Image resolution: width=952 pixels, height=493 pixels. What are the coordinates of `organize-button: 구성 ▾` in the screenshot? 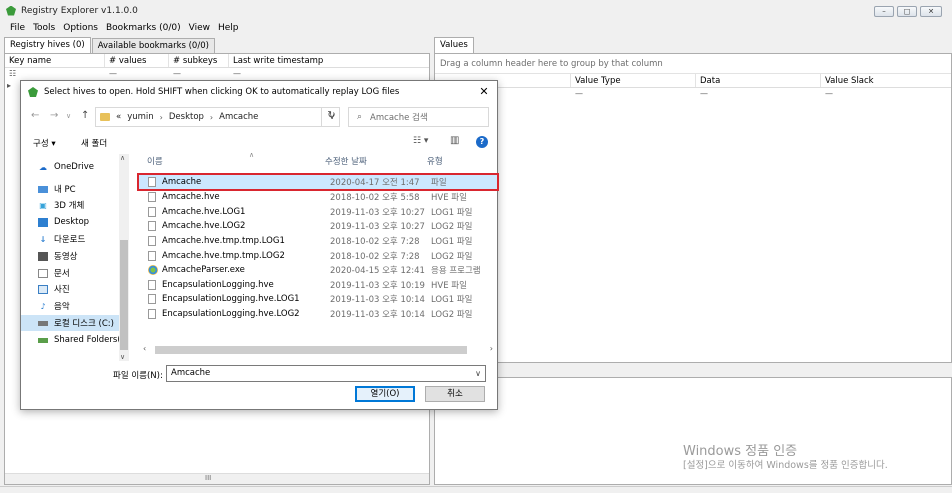 It's located at (44, 143).